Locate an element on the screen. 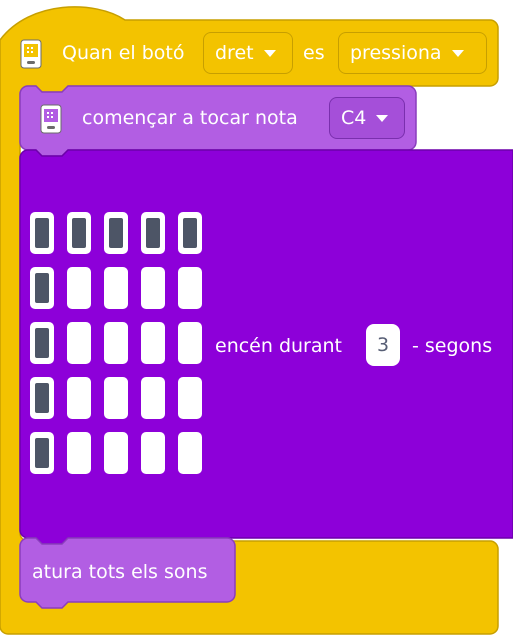 The height and width of the screenshot is (643, 513). hat-text-middle: es is located at coordinates (314, 53).